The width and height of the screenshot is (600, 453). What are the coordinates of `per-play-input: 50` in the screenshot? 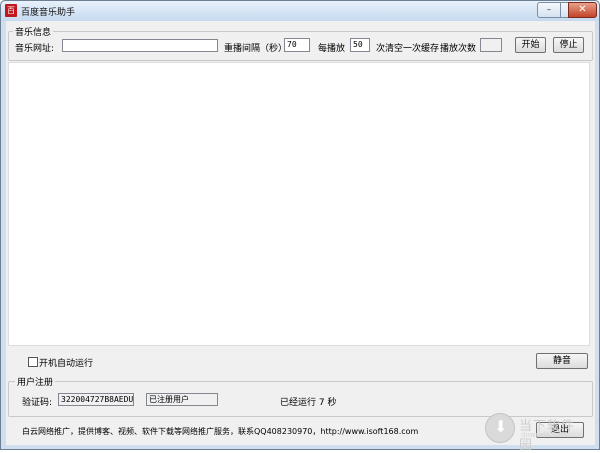 It's located at (360, 45).